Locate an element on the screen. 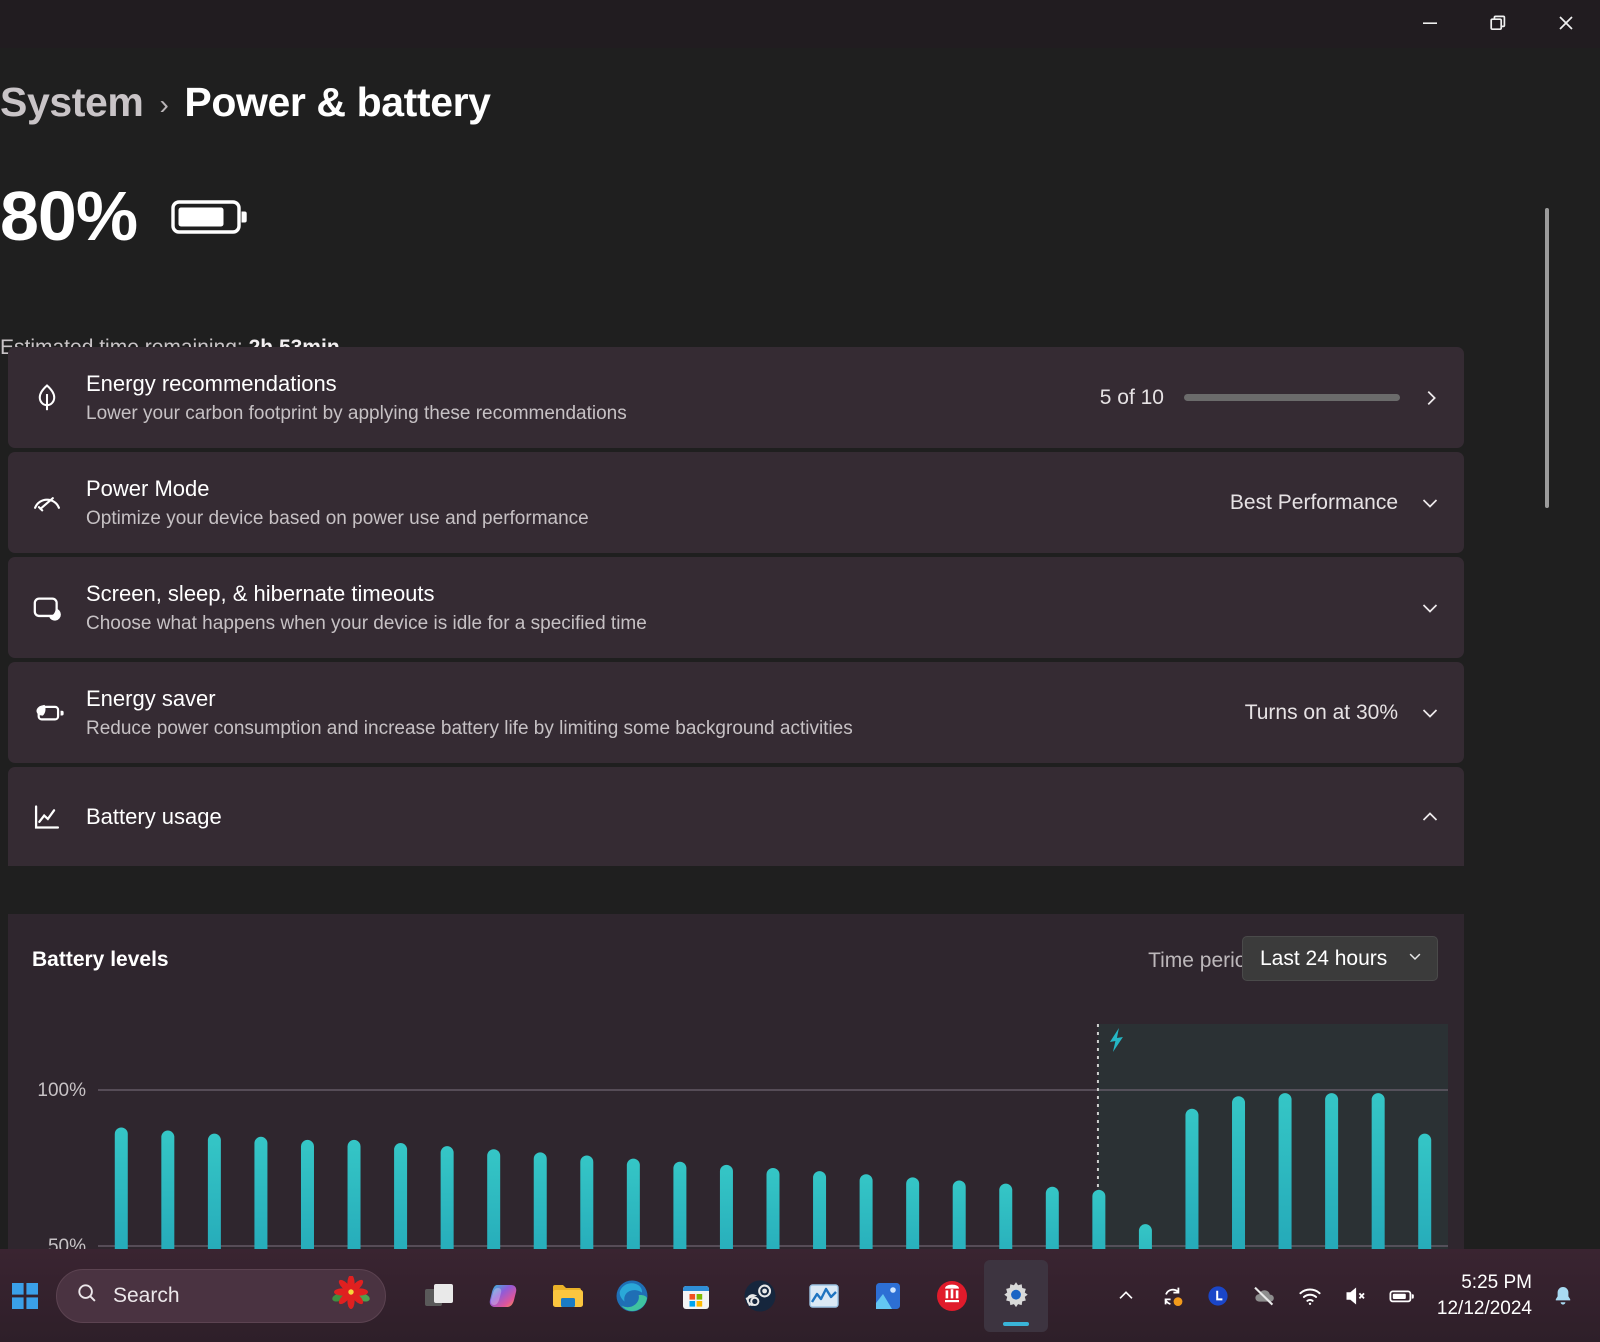  recommendations-progress is located at coordinates (1292, 397).